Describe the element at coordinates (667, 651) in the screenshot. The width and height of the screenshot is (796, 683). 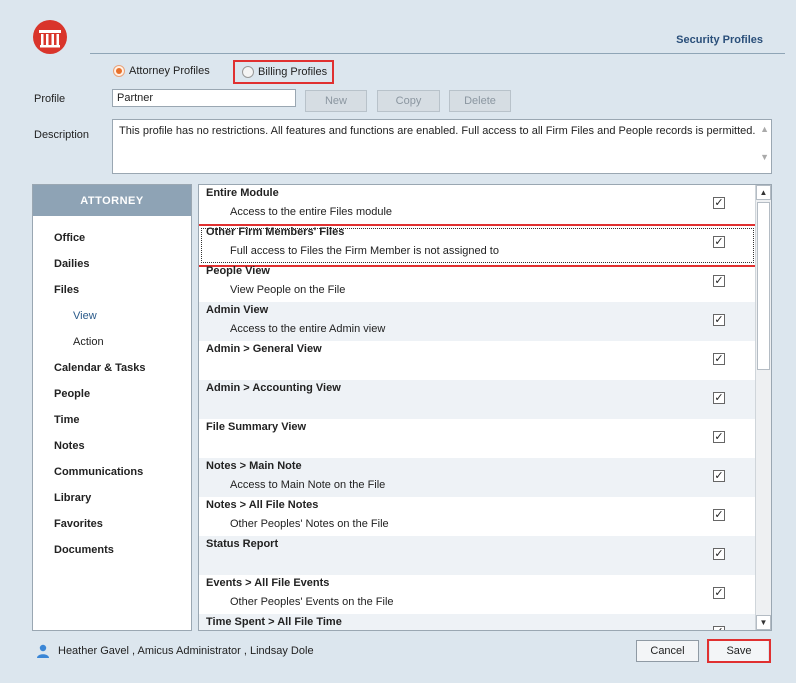
I see `cancel-button: Cancel` at that location.